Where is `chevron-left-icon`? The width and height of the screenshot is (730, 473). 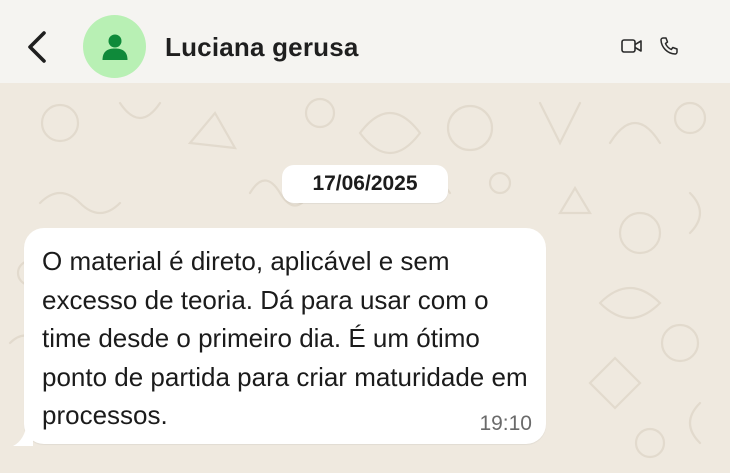
chevron-left-icon is located at coordinates (37, 47).